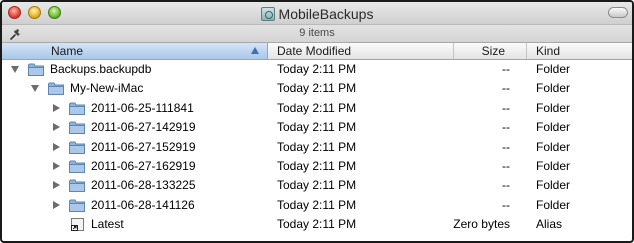 This screenshot has height=243, width=634. Describe the element at coordinates (549, 224) in the screenshot. I see `item-kind: Alias` at that location.